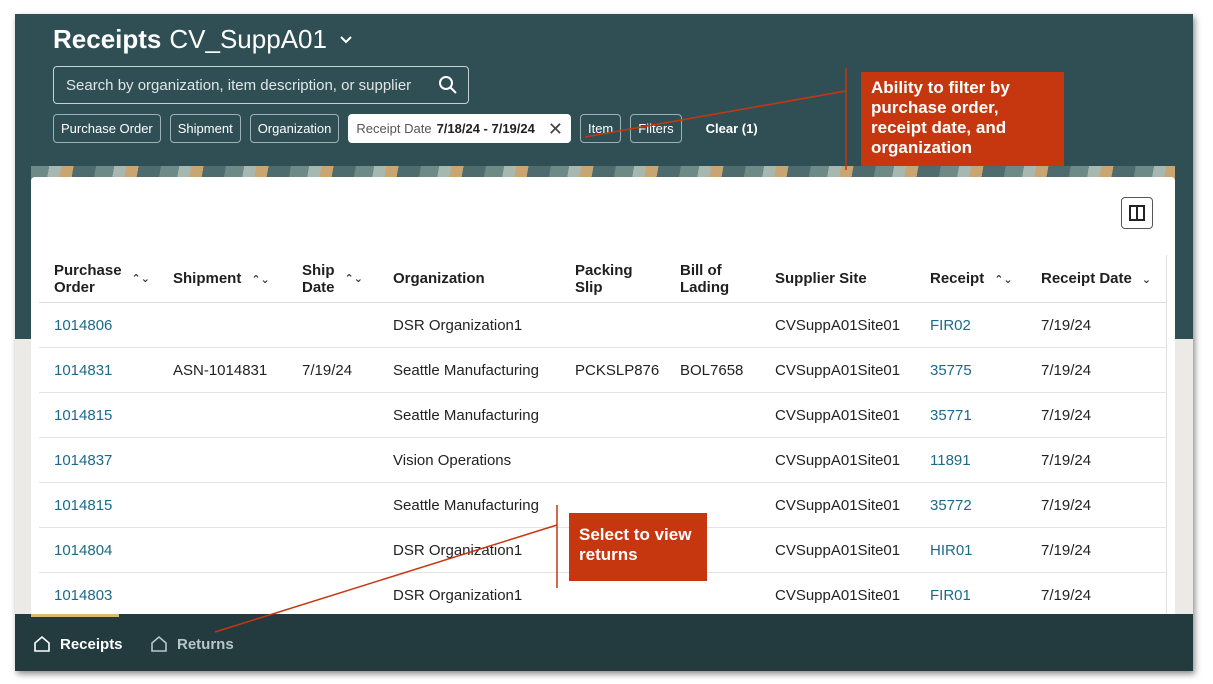  What do you see at coordinates (485, 128) in the screenshot?
I see `filter-chip-value: 7/18/24 - 7/19/24` at bounding box center [485, 128].